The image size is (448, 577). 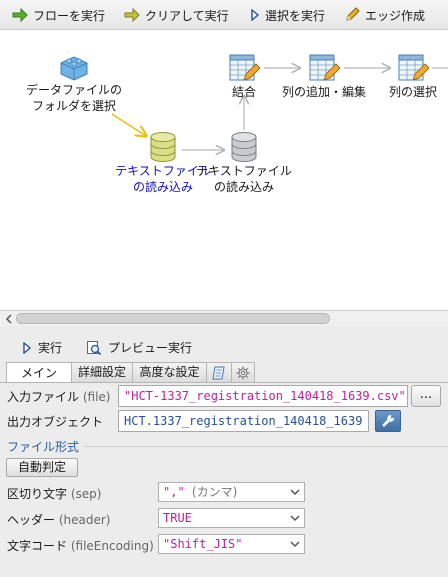 I want to click on toolbar: フローを実行 クリアして実行 選択を実行 エッジ作成, so click(x=224, y=15).